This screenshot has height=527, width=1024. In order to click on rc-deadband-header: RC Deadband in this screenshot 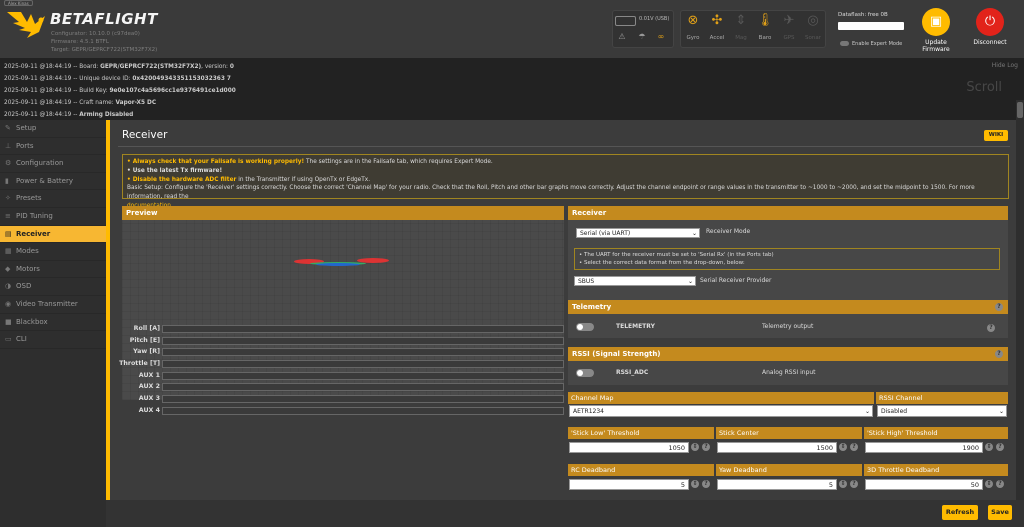, I will do `click(641, 470)`.